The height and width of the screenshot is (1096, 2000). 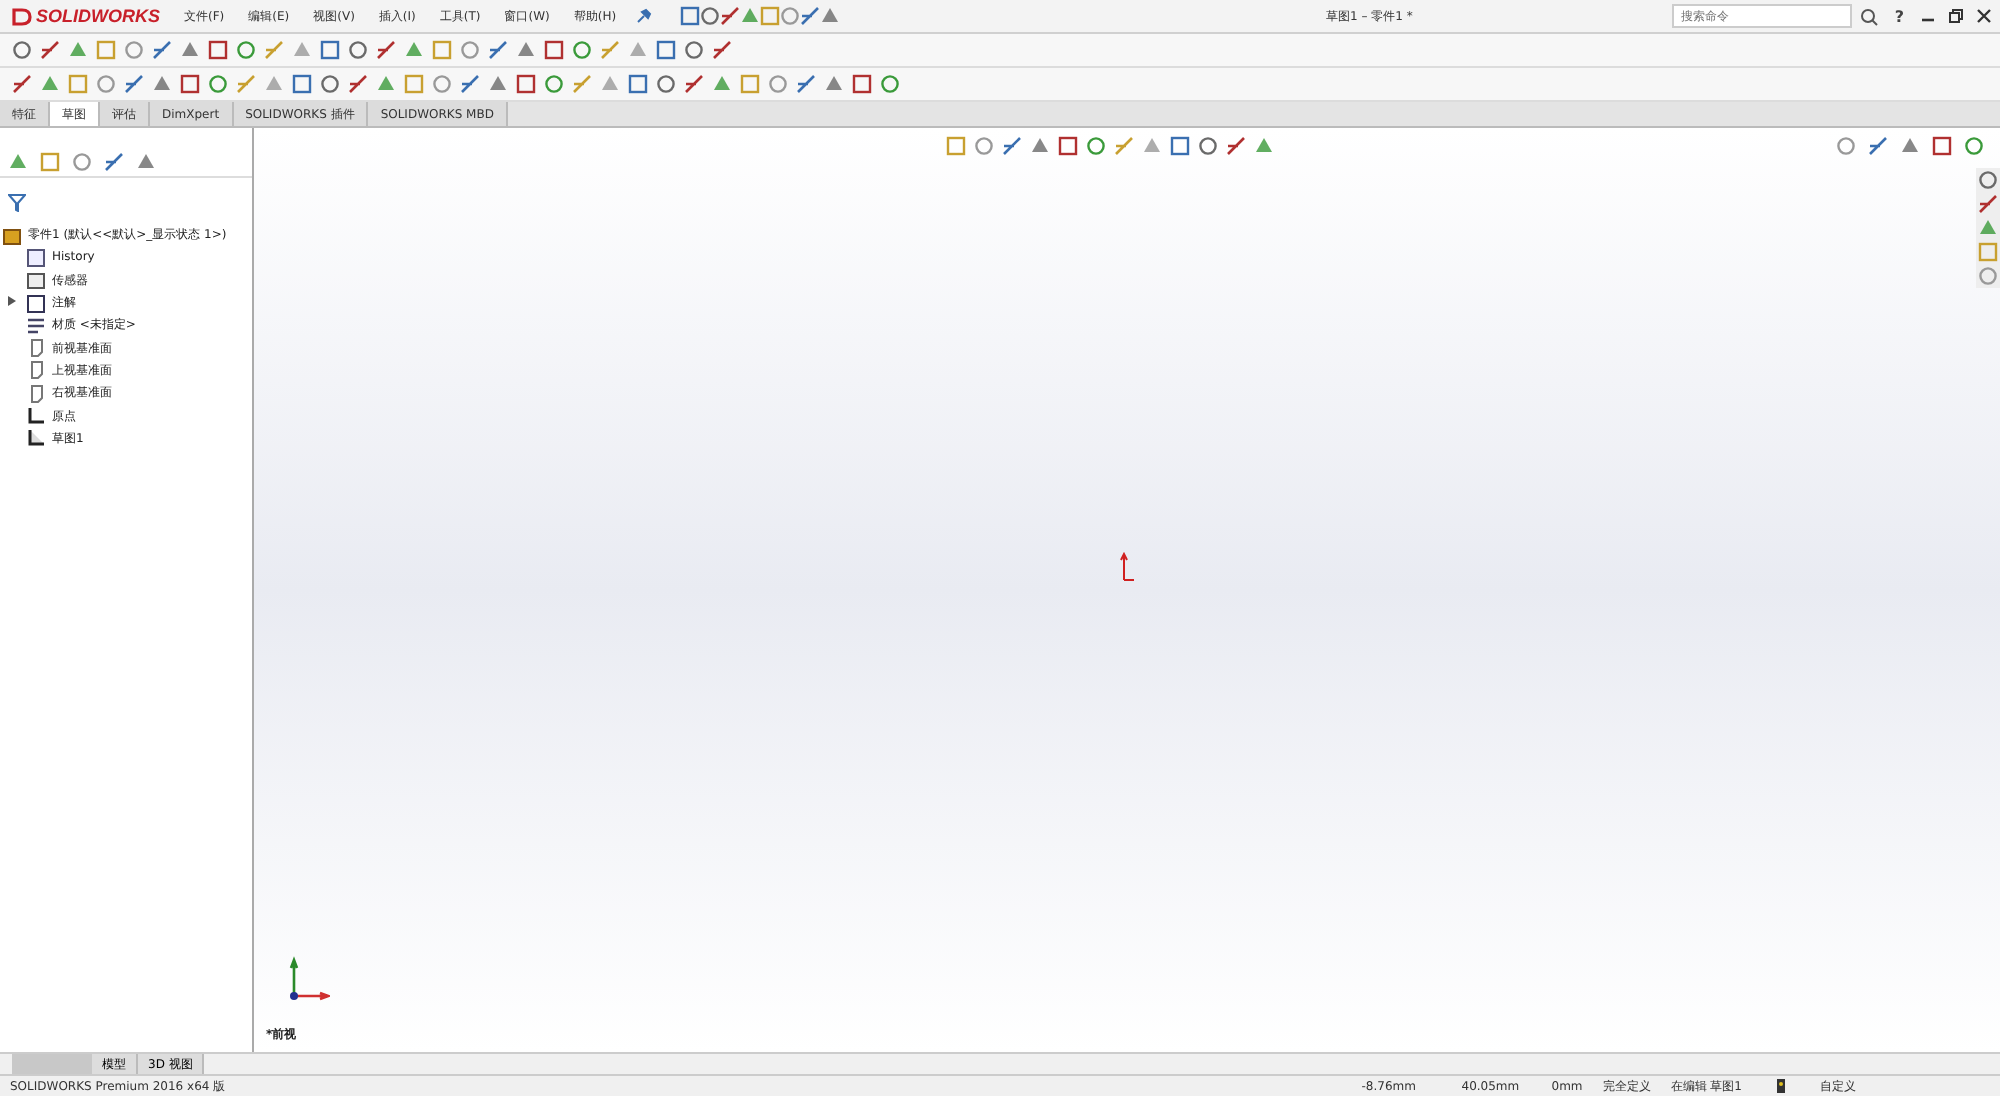 What do you see at coordinates (36, 438) in the screenshot?
I see `sketch-icon` at bounding box center [36, 438].